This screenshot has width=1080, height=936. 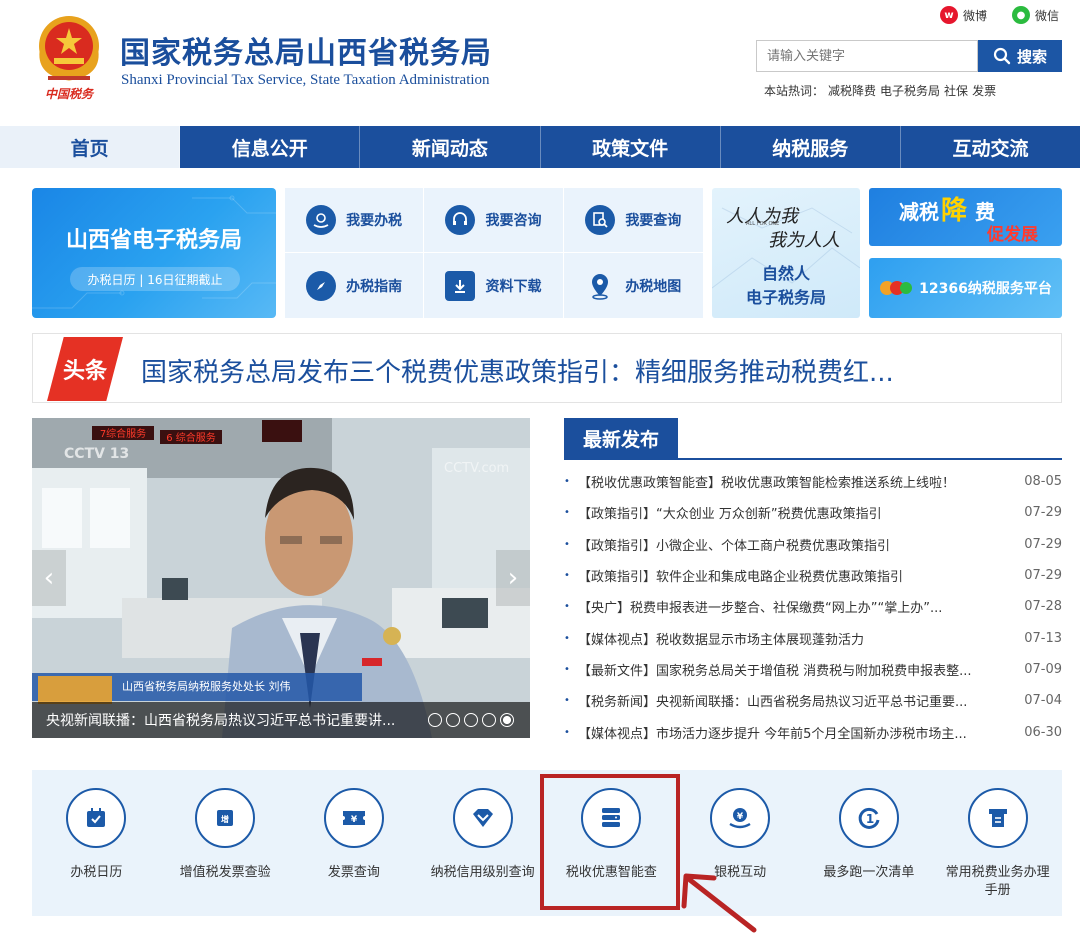 What do you see at coordinates (225, 819) in the screenshot?
I see `svg-text: 增` at bounding box center [225, 819].